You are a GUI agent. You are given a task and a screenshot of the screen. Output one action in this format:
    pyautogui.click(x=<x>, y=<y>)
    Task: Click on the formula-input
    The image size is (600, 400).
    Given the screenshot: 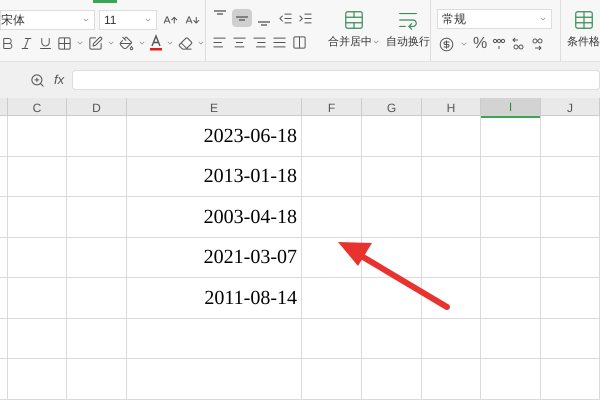 What is the action you would take?
    pyautogui.click(x=336, y=80)
    